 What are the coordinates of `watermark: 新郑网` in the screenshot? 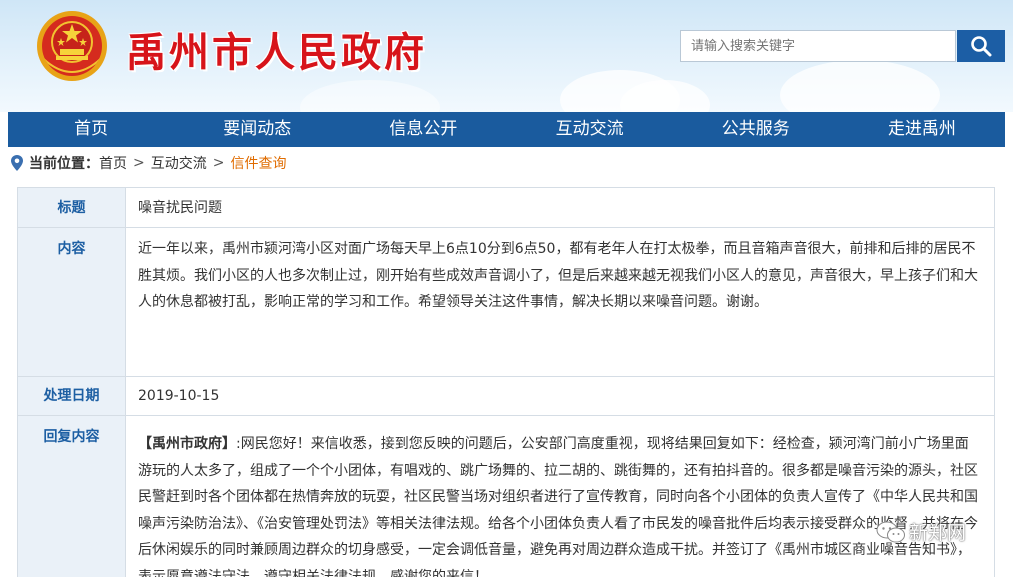 It's located at (921, 531).